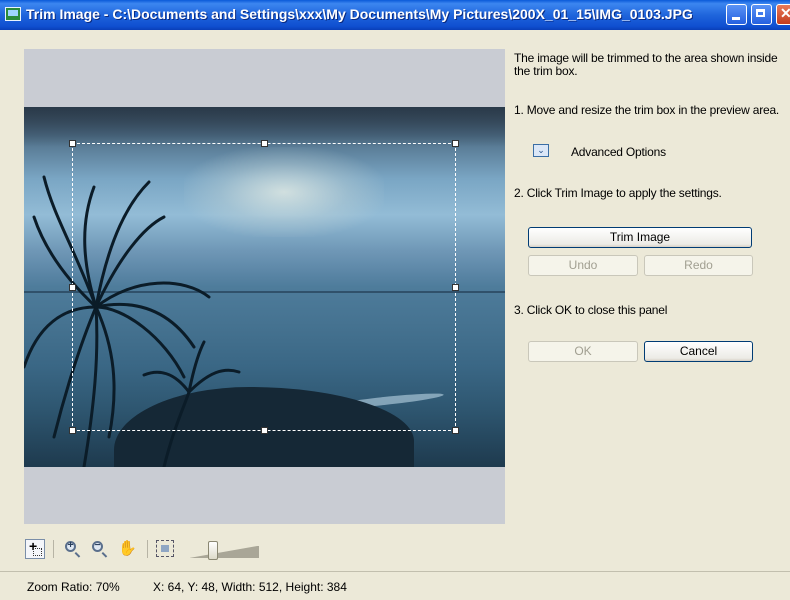 This screenshot has width=790, height=600. I want to click on zoom-slider-track, so click(224, 552).